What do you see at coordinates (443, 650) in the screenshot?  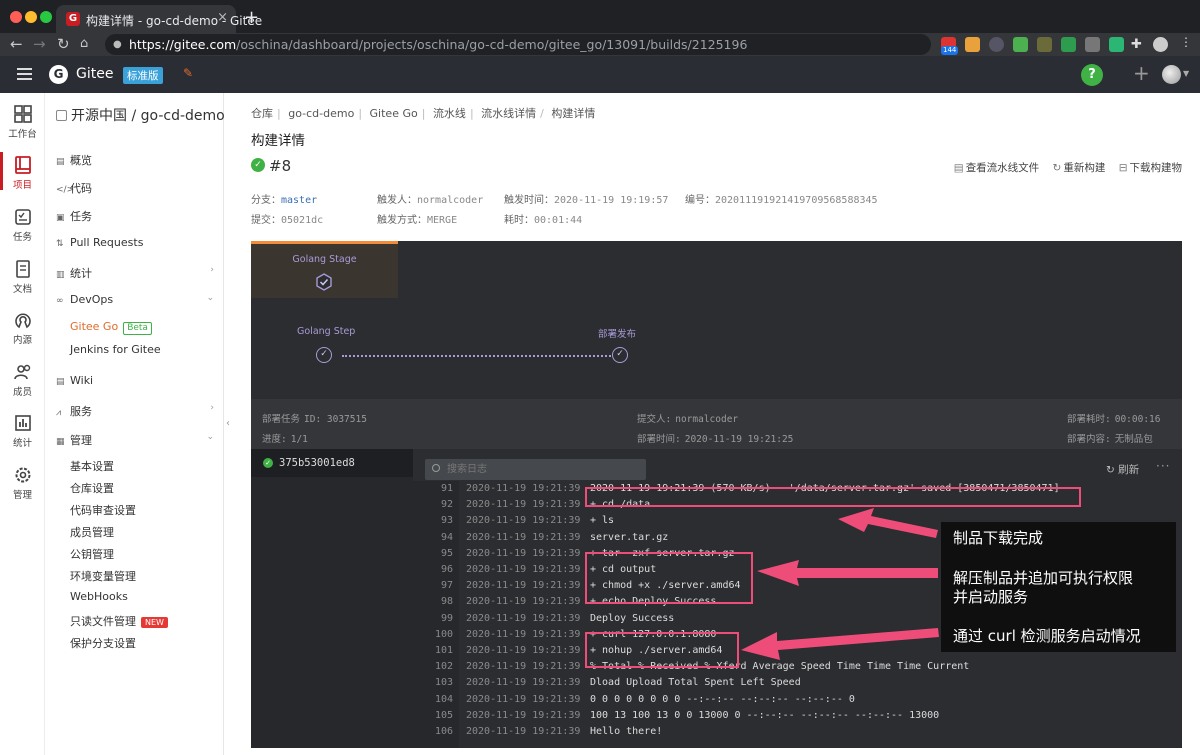 I see `log-line-number: 101` at bounding box center [443, 650].